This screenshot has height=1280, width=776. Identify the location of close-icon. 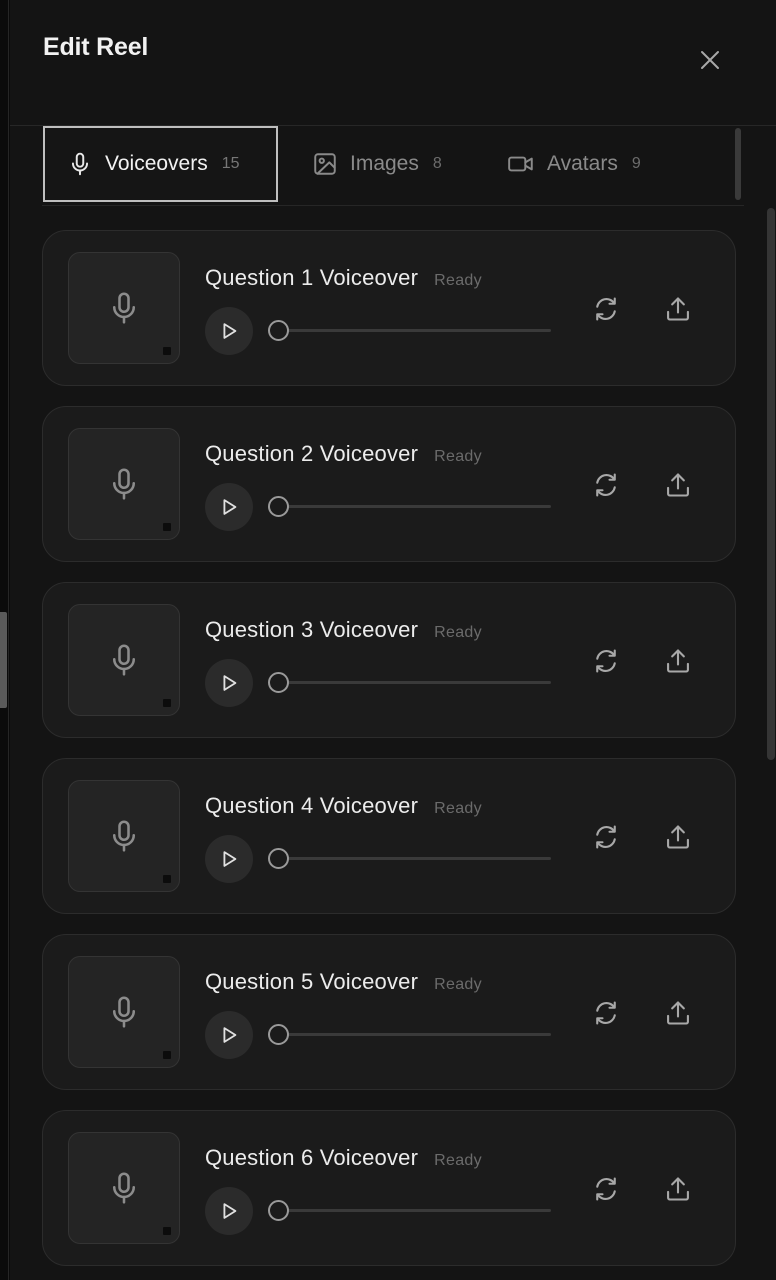
(710, 60).